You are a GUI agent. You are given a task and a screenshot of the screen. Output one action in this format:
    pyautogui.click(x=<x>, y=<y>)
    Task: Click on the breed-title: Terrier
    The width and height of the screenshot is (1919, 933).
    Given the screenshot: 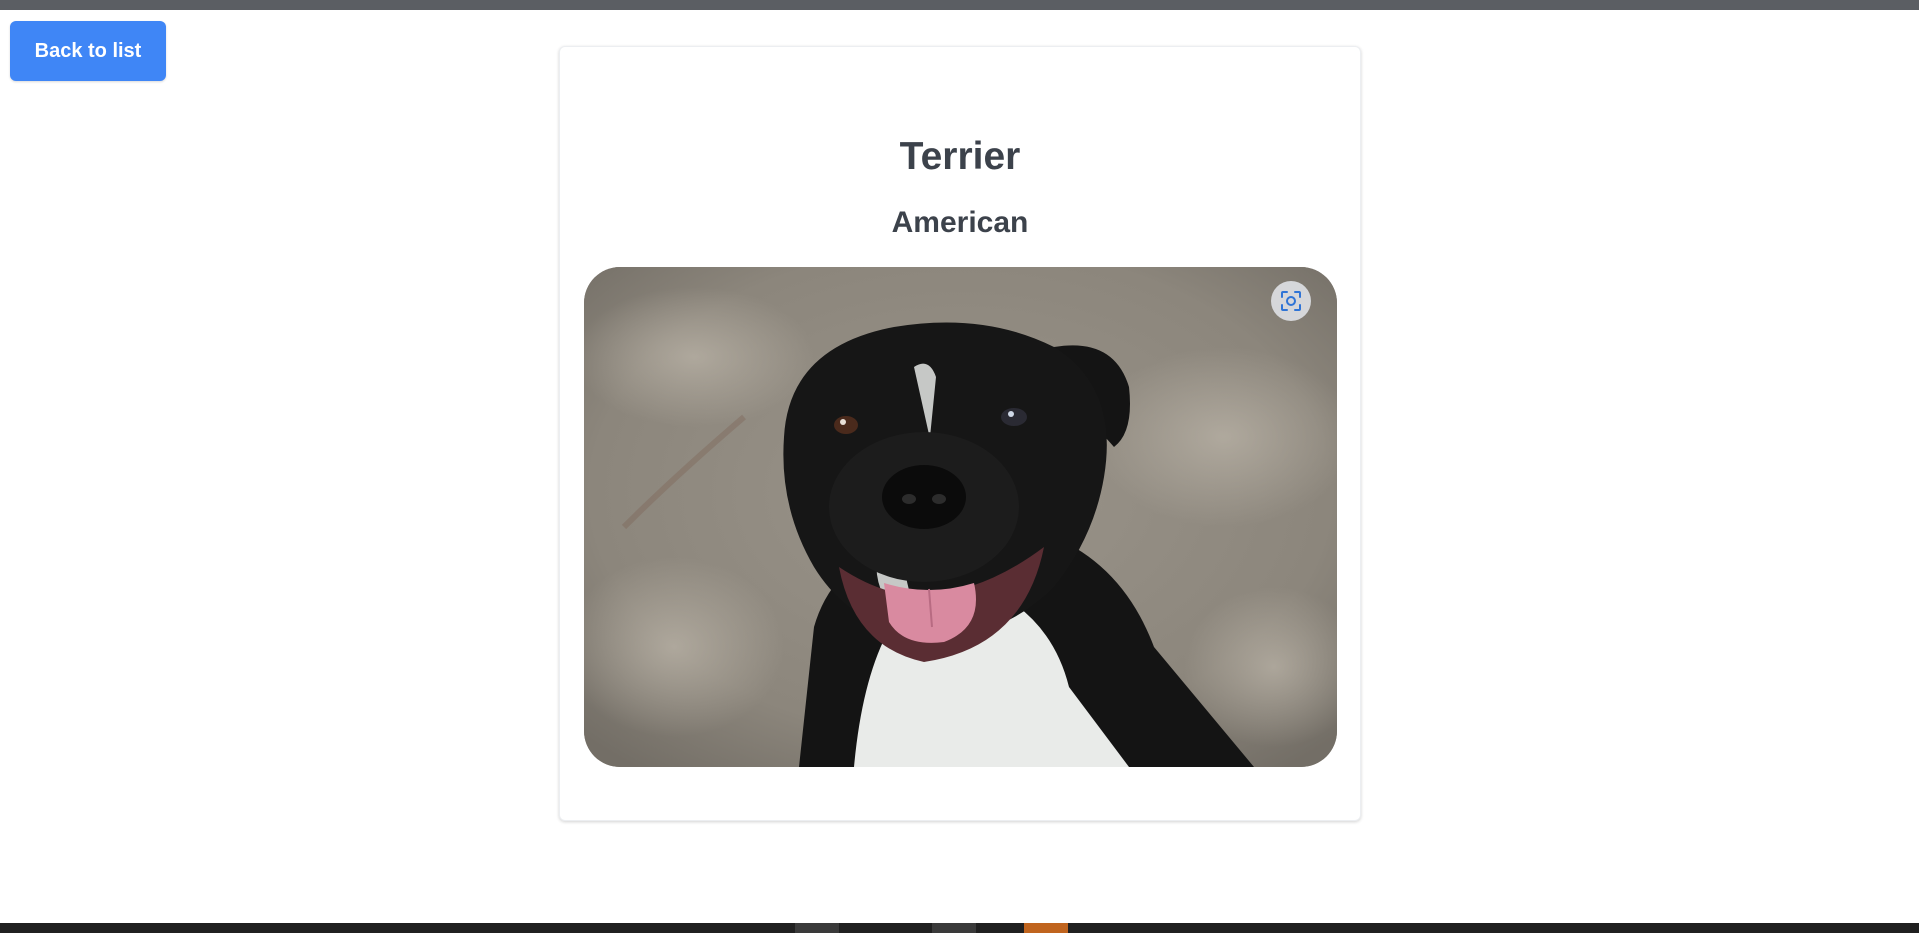 What is the action you would take?
    pyautogui.click(x=960, y=156)
    